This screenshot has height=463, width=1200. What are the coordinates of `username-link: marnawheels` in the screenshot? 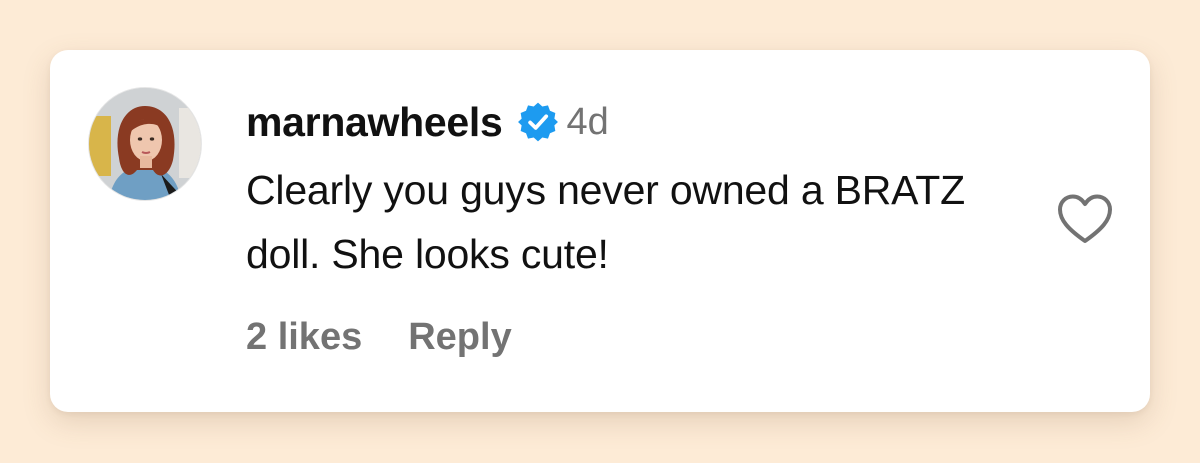 It's located at (374, 122).